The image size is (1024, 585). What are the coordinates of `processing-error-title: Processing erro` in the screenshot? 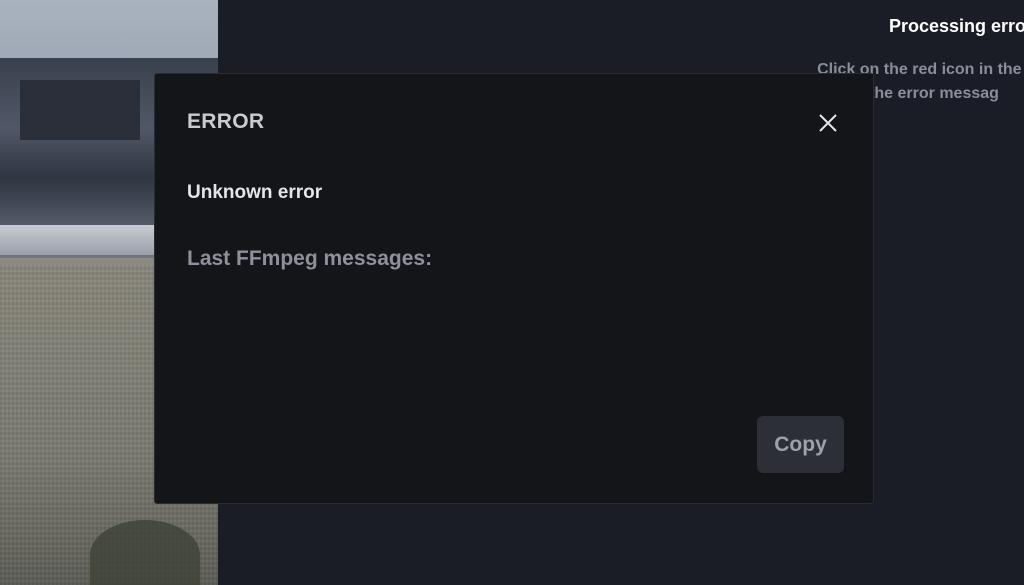 It's located at (956, 26).